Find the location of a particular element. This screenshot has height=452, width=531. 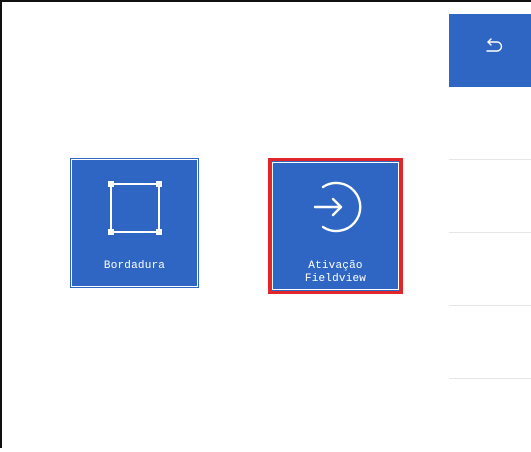

right-sidebar is located at coordinates (490, 233).